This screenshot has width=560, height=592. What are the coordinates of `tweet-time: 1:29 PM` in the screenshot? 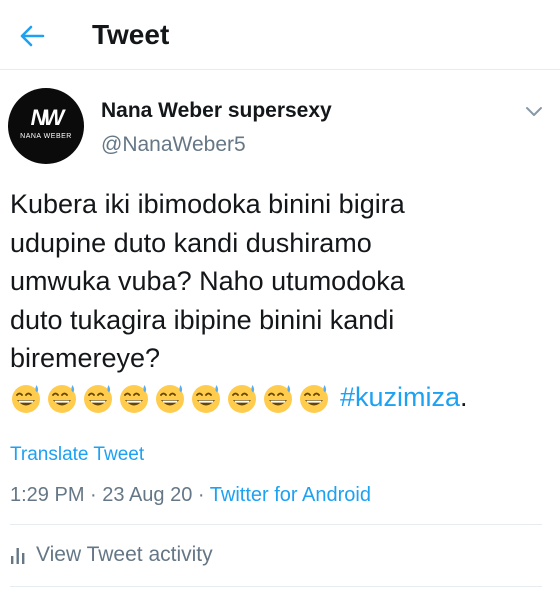 It's located at (47, 495).